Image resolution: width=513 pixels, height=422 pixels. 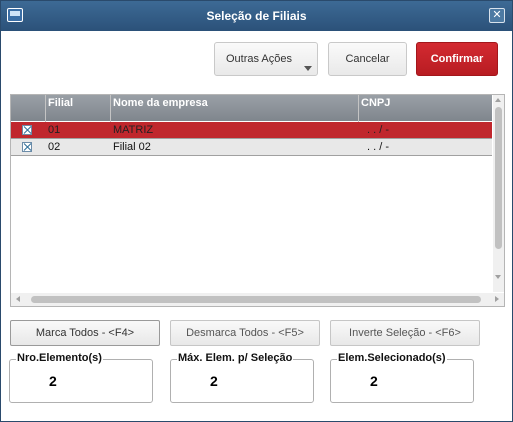 What do you see at coordinates (405, 333) in the screenshot?
I see `invert-selection-button: Inverte Seleção - <F6>` at bounding box center [405, 333].